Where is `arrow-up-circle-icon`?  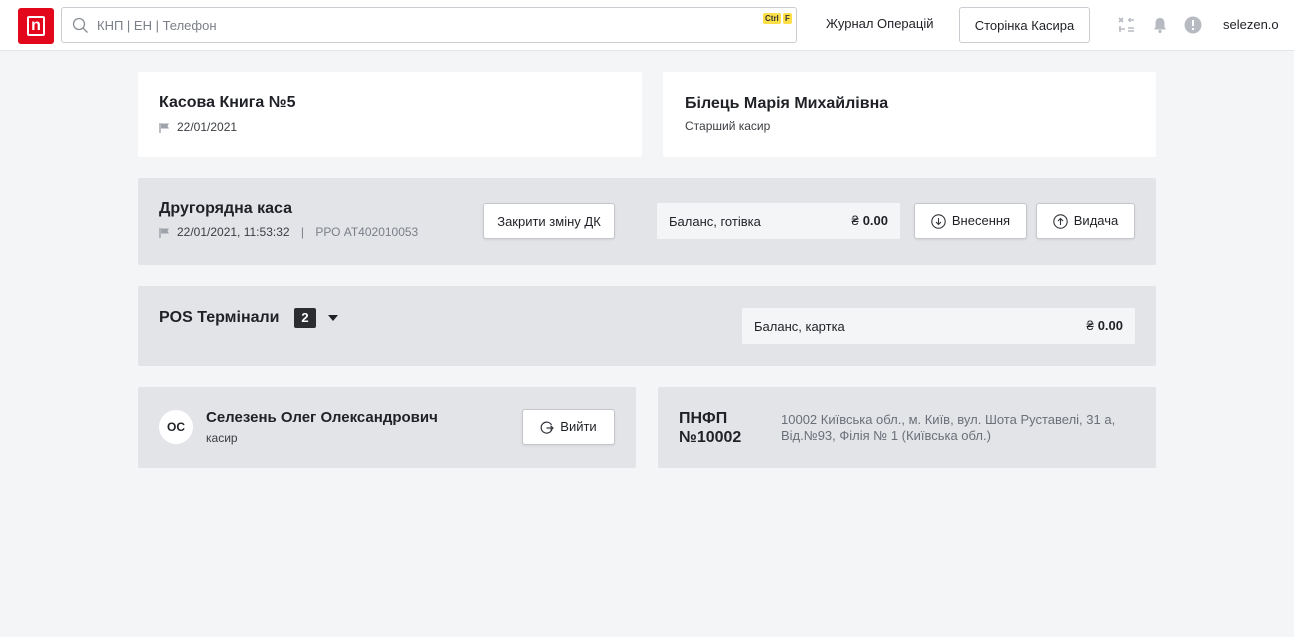 arrow-up-circle-icon is located at coordinates (1060, 221).